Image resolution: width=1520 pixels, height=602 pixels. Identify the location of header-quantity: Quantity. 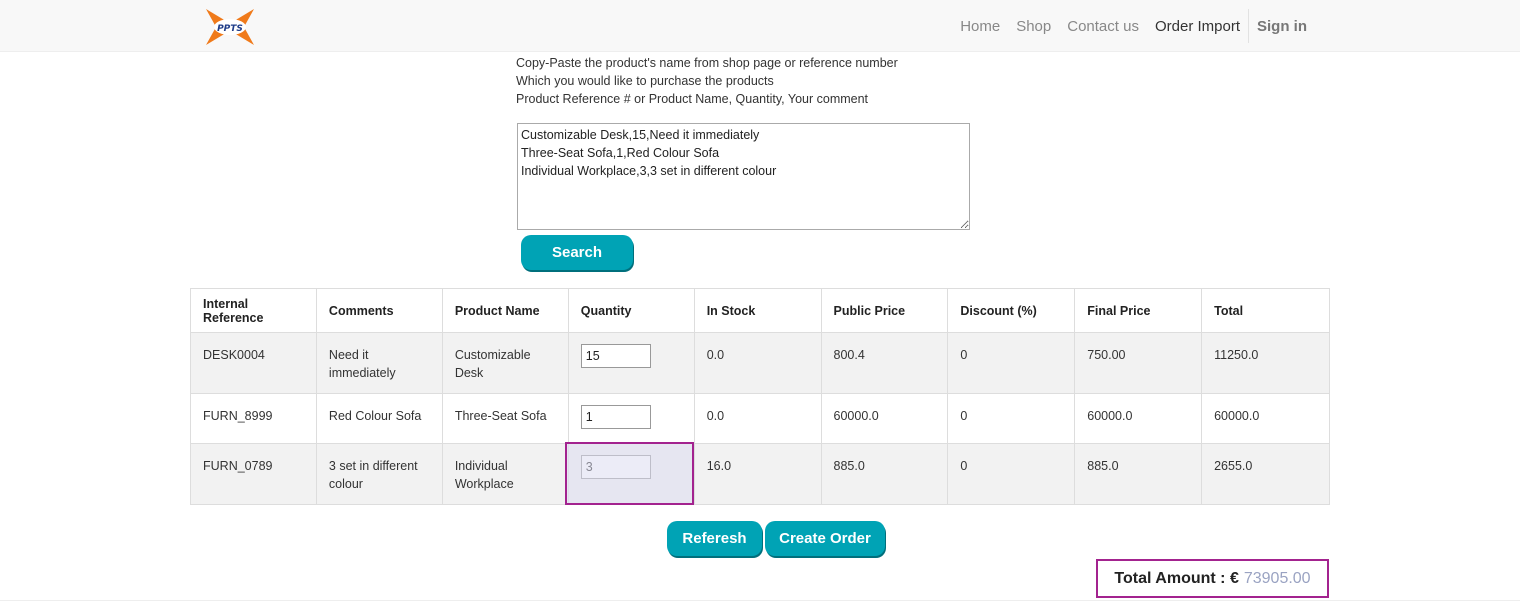
(631, 310).